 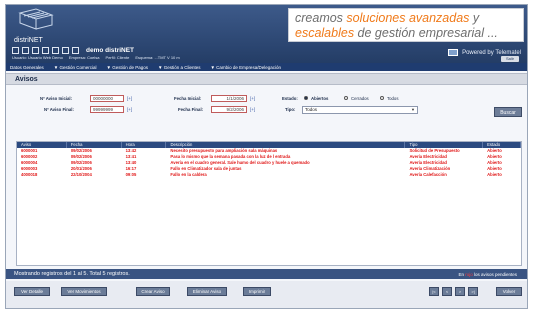 What do you see at coordinates (290, 109) in the screenshot?
I see `tipo-label: Tipo:` at bounding box center [290, 109].